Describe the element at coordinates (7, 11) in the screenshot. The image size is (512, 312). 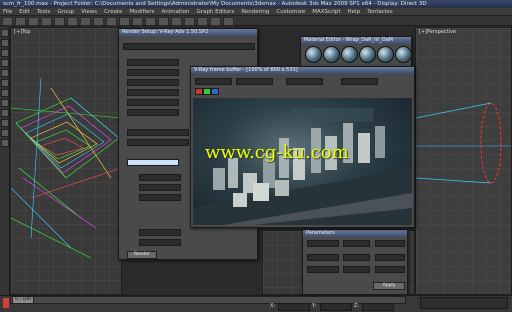
I see `menu-file: File` at that location.